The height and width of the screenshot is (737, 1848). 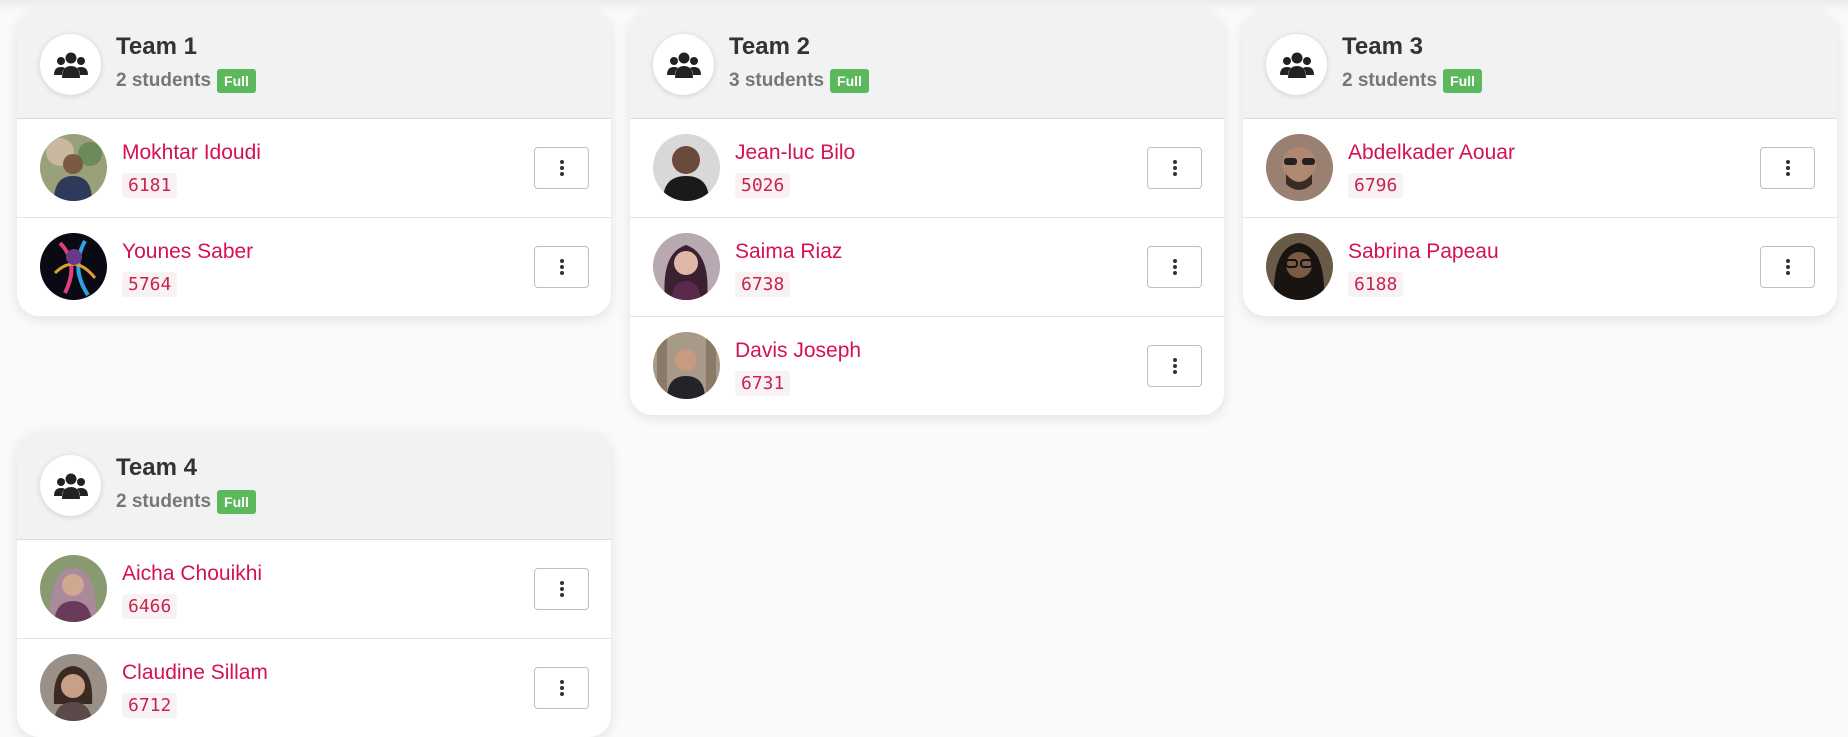 What do you see at coordinates (763, 185) in the screenshot?
I see `member-id: 5026` at bounding box center [763, 185].